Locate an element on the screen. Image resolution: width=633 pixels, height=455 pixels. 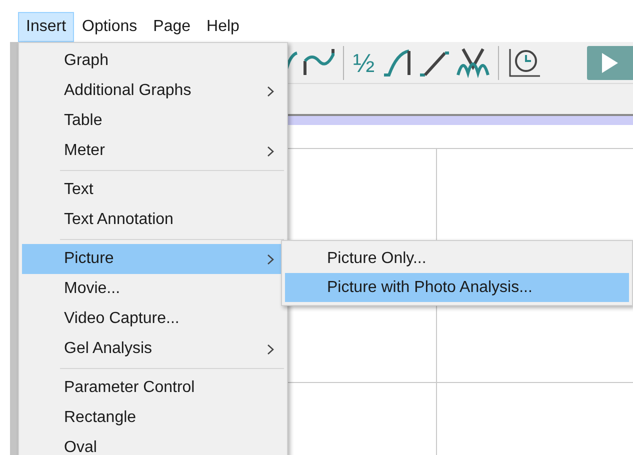
fraction-icon: ½ is located at coordinates (364, 63).